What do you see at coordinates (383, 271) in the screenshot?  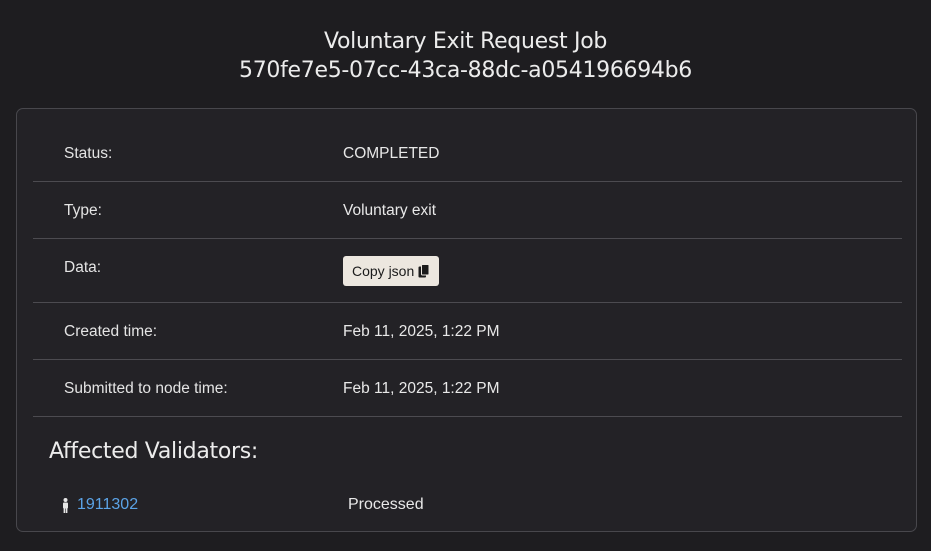 I see `copy-json-button-label: Copy json` at bounding box center [383, 271].